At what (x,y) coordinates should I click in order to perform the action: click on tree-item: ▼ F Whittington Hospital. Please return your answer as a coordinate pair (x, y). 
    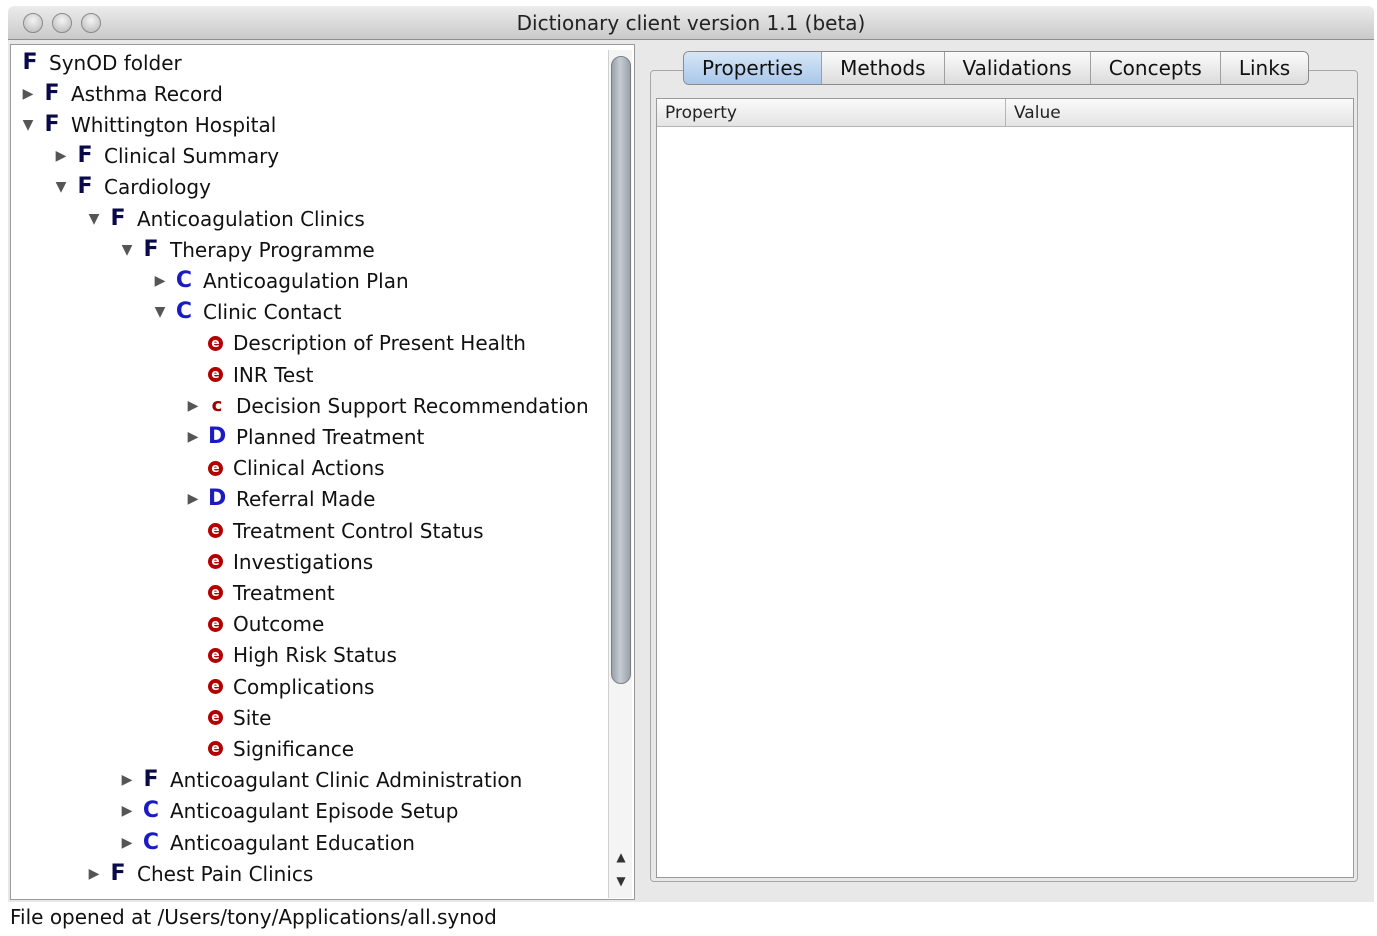
    Looking at the image, I should click on (149, 124).